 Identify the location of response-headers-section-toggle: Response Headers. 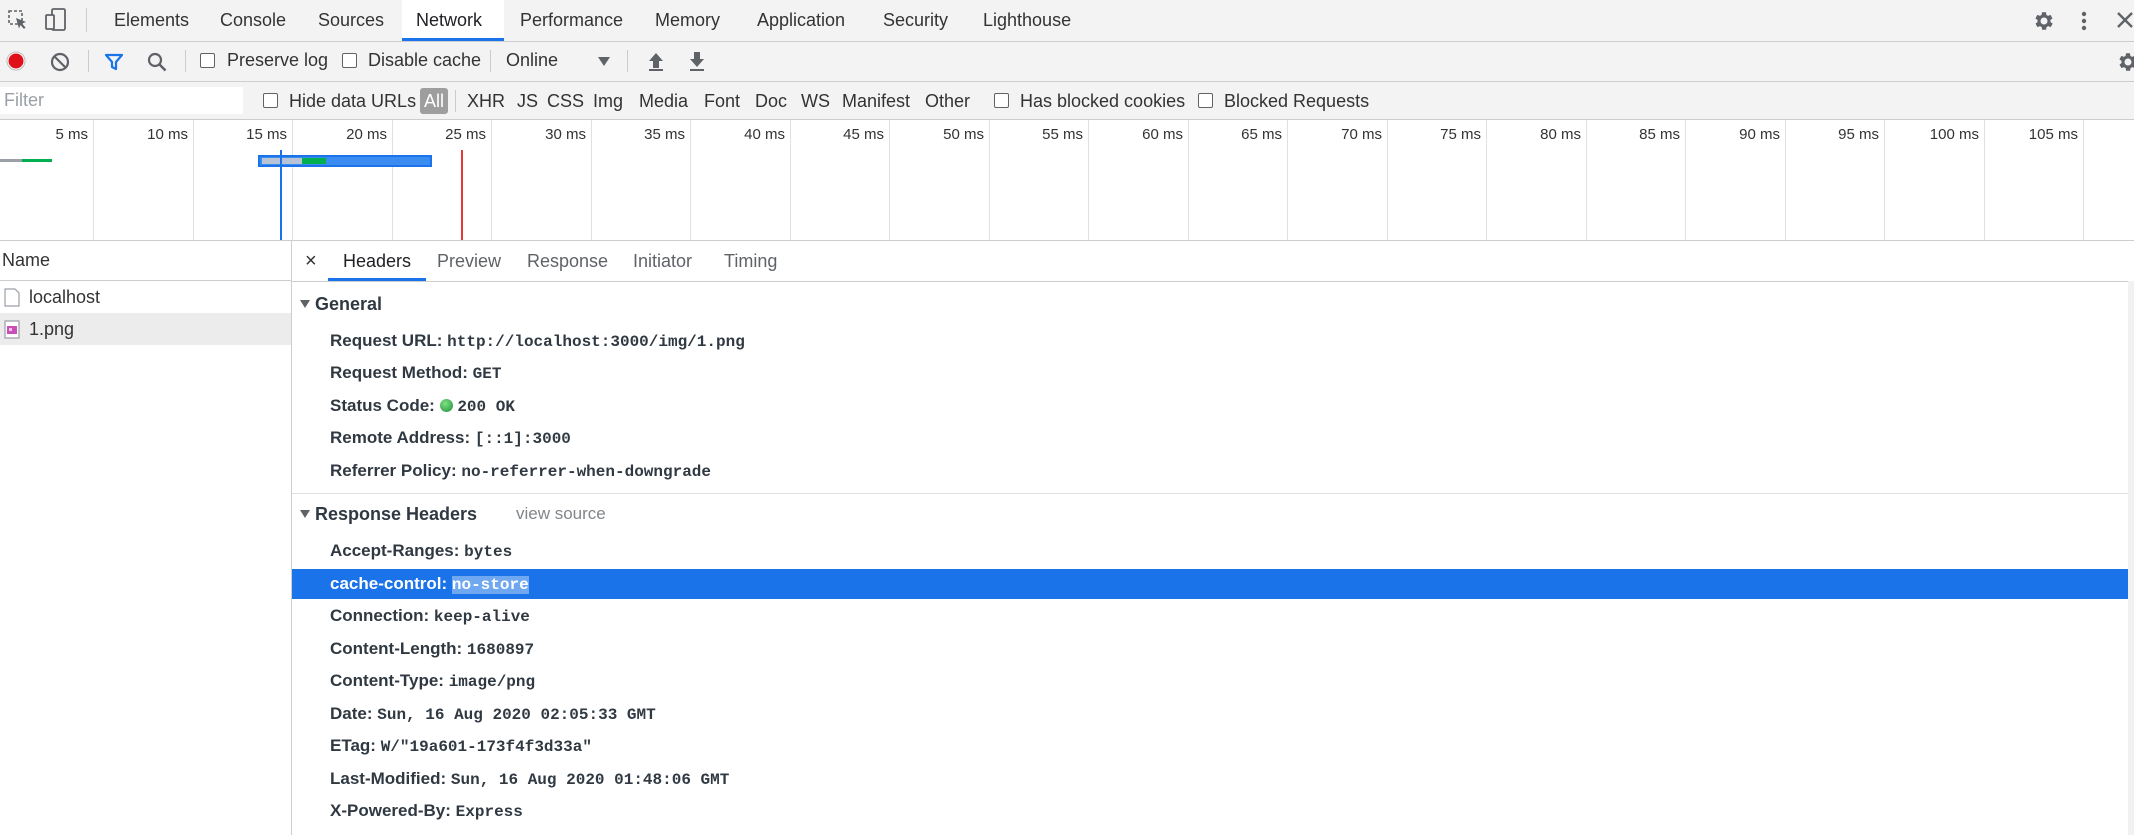
(388, 514).